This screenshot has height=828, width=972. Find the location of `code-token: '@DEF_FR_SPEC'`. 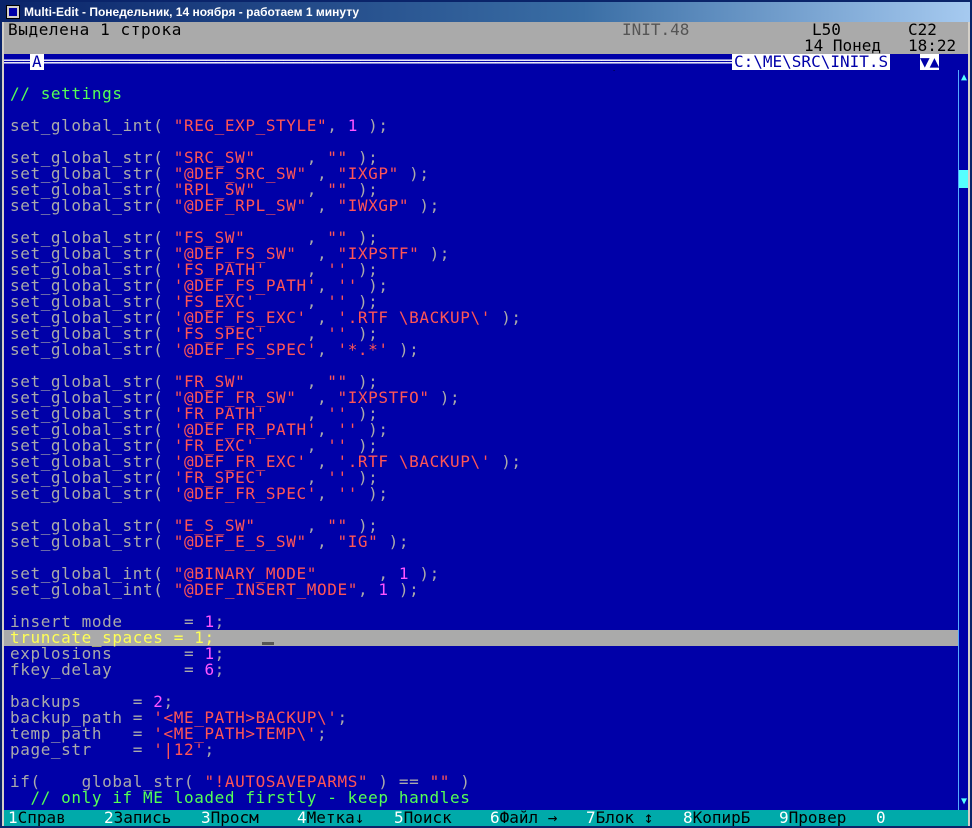

code-token: '@DEF_FR_SPEC' is located at coordinates (245, 493).